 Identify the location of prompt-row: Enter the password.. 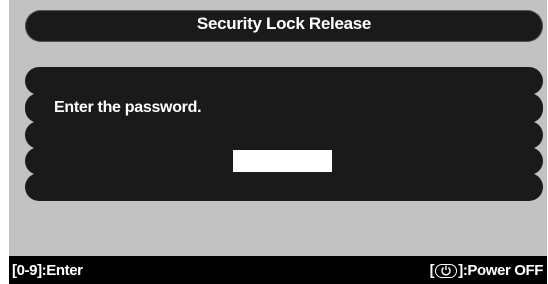
(284, 108).